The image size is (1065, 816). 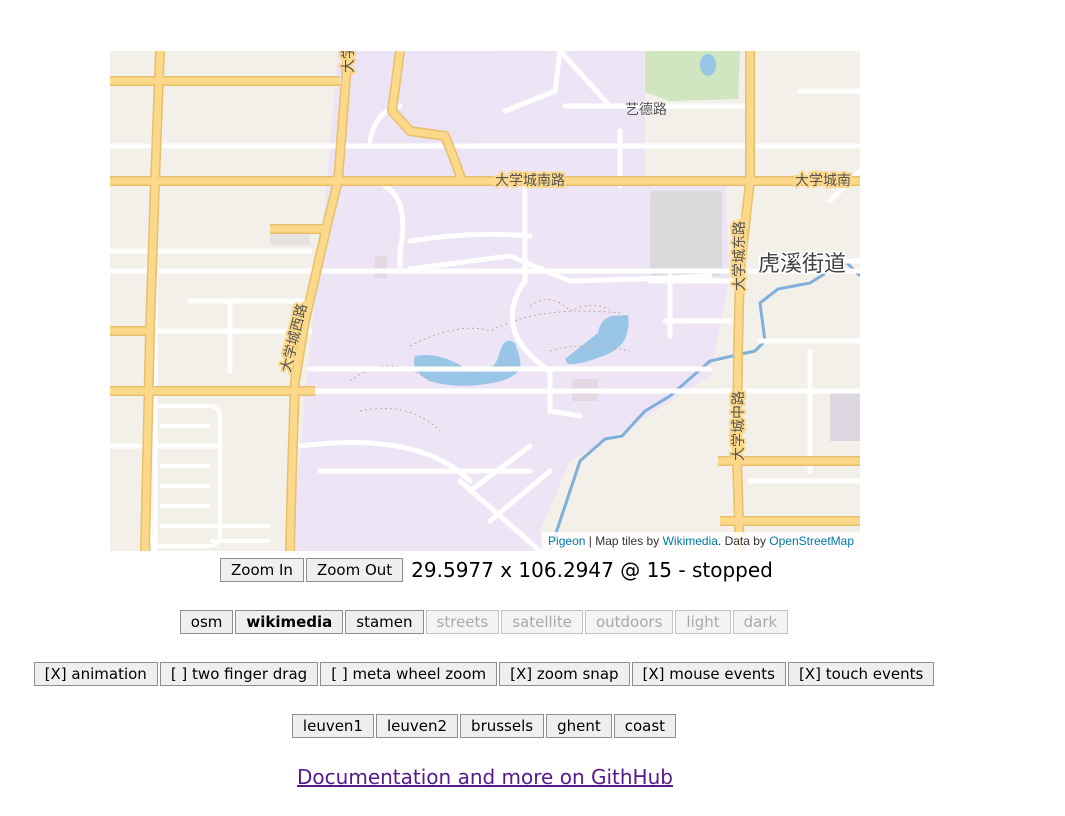 I want to click on github-documentation-link: Documentation and more on GithHub, so click(x=485, y=777).